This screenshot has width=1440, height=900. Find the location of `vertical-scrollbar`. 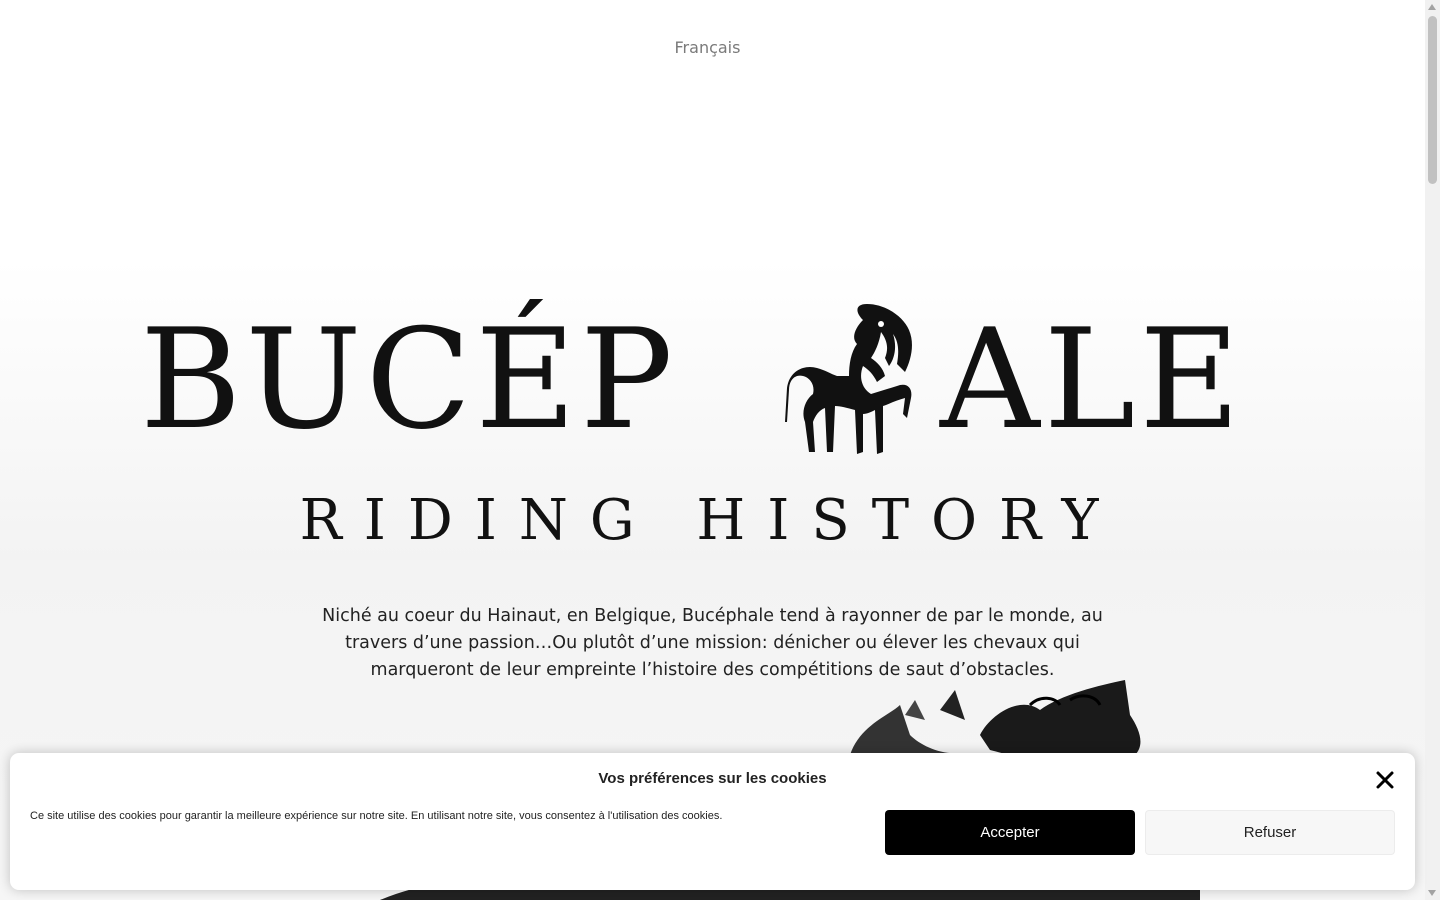

vertical-scrollbar is located at coordinates (1432, 450).